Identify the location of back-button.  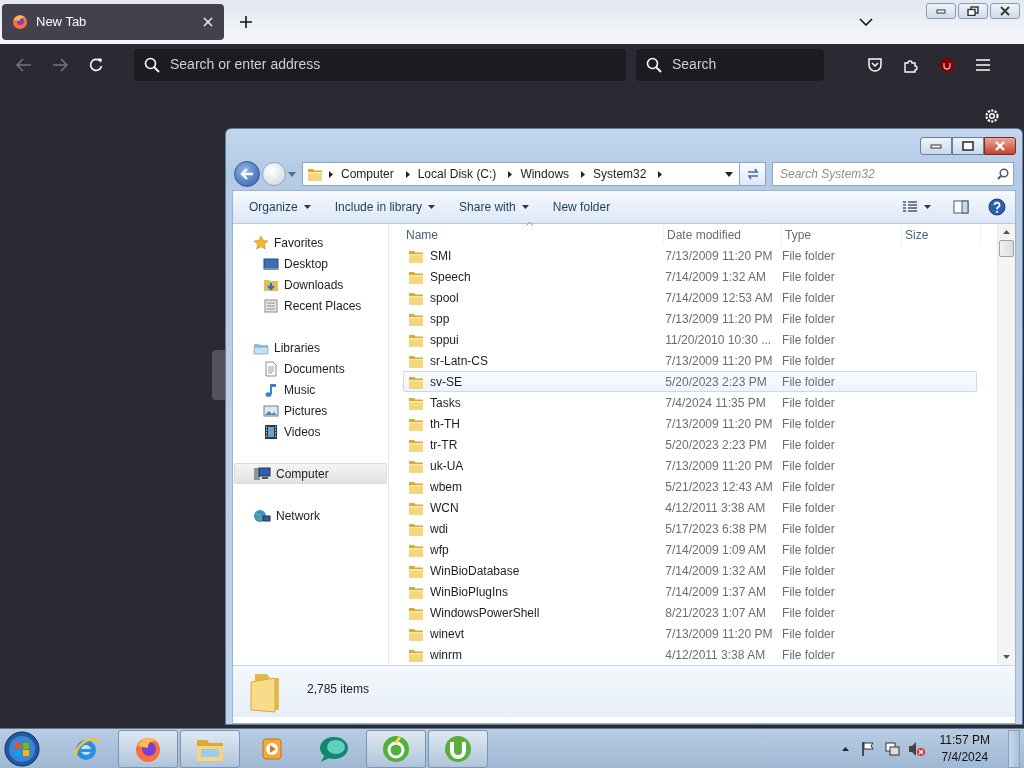
(247, 174).